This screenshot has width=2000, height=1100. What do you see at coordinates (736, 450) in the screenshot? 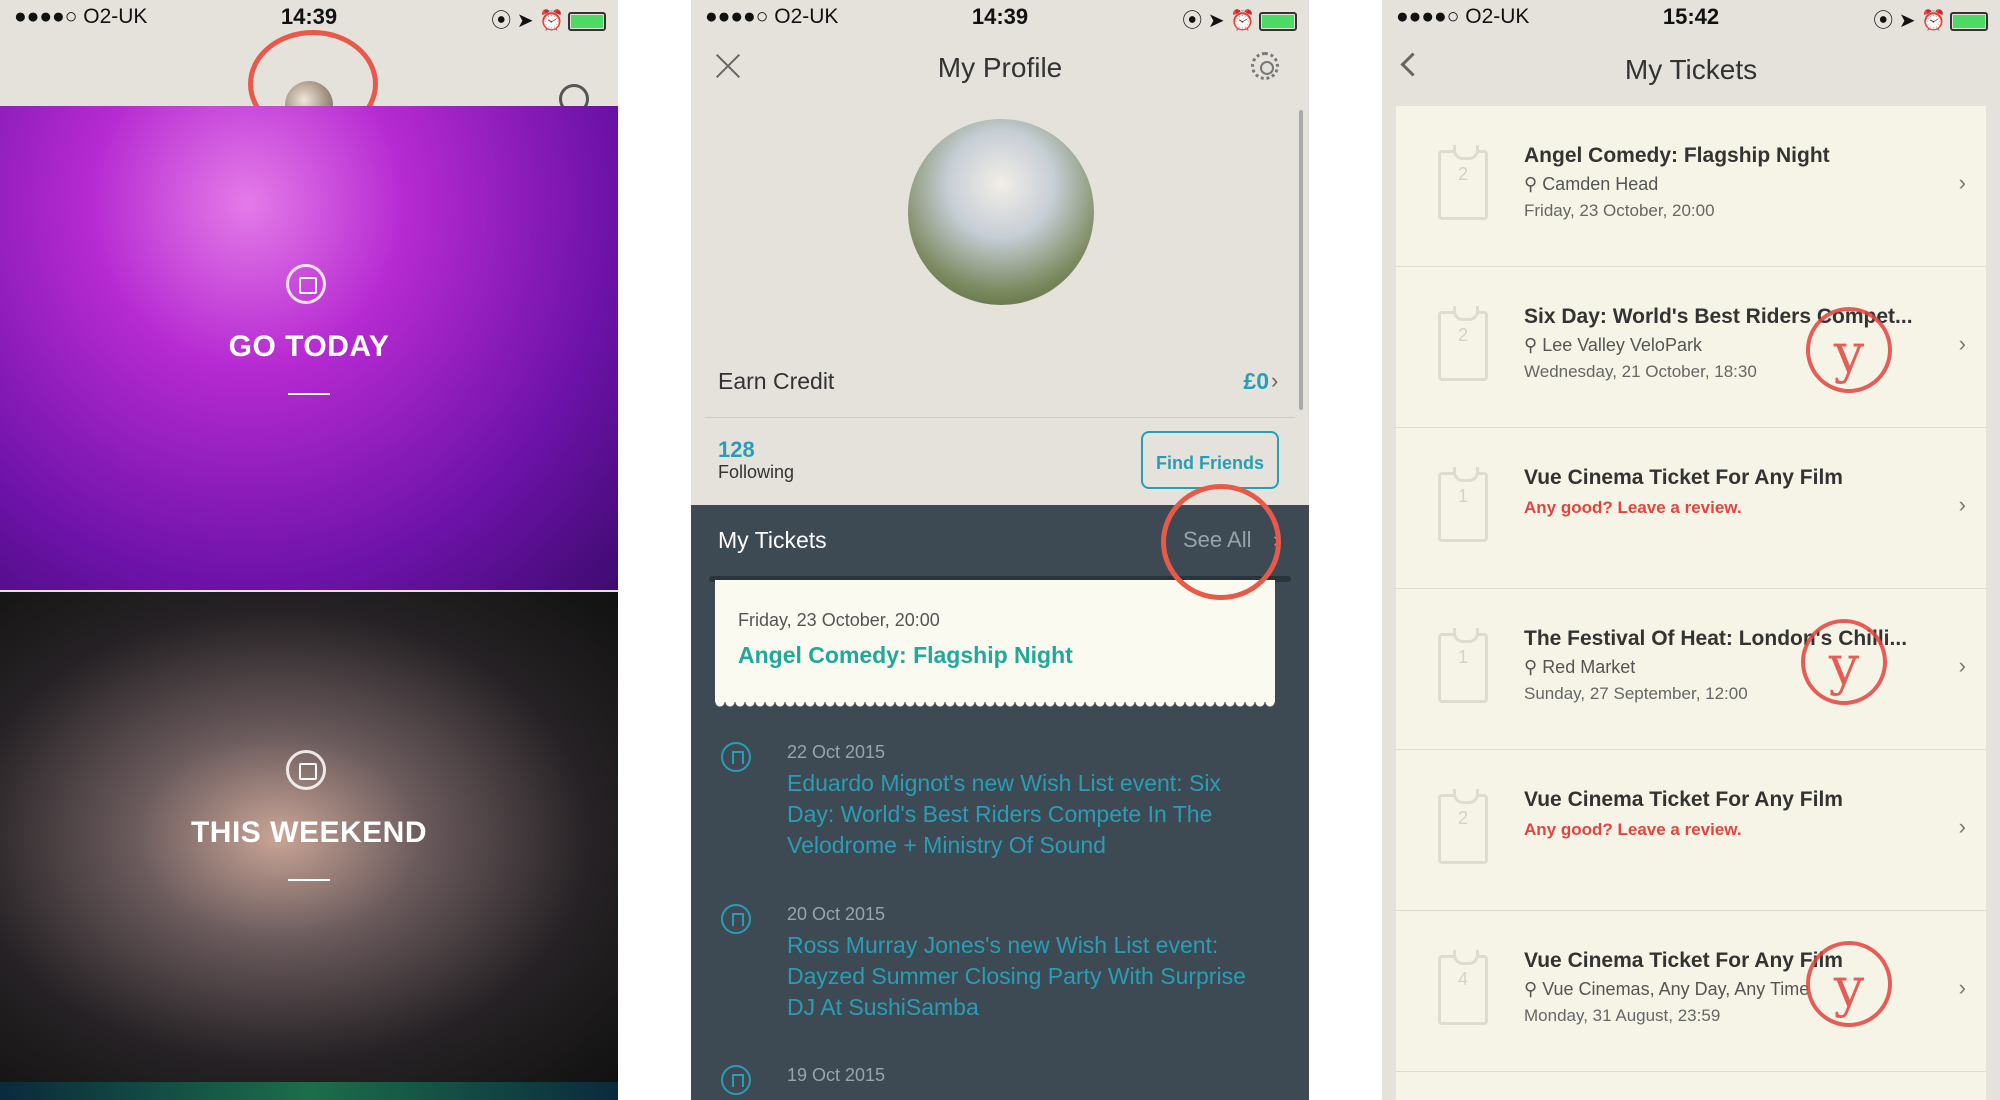
I see `following-count: 128` at bounding box center [736, 450].